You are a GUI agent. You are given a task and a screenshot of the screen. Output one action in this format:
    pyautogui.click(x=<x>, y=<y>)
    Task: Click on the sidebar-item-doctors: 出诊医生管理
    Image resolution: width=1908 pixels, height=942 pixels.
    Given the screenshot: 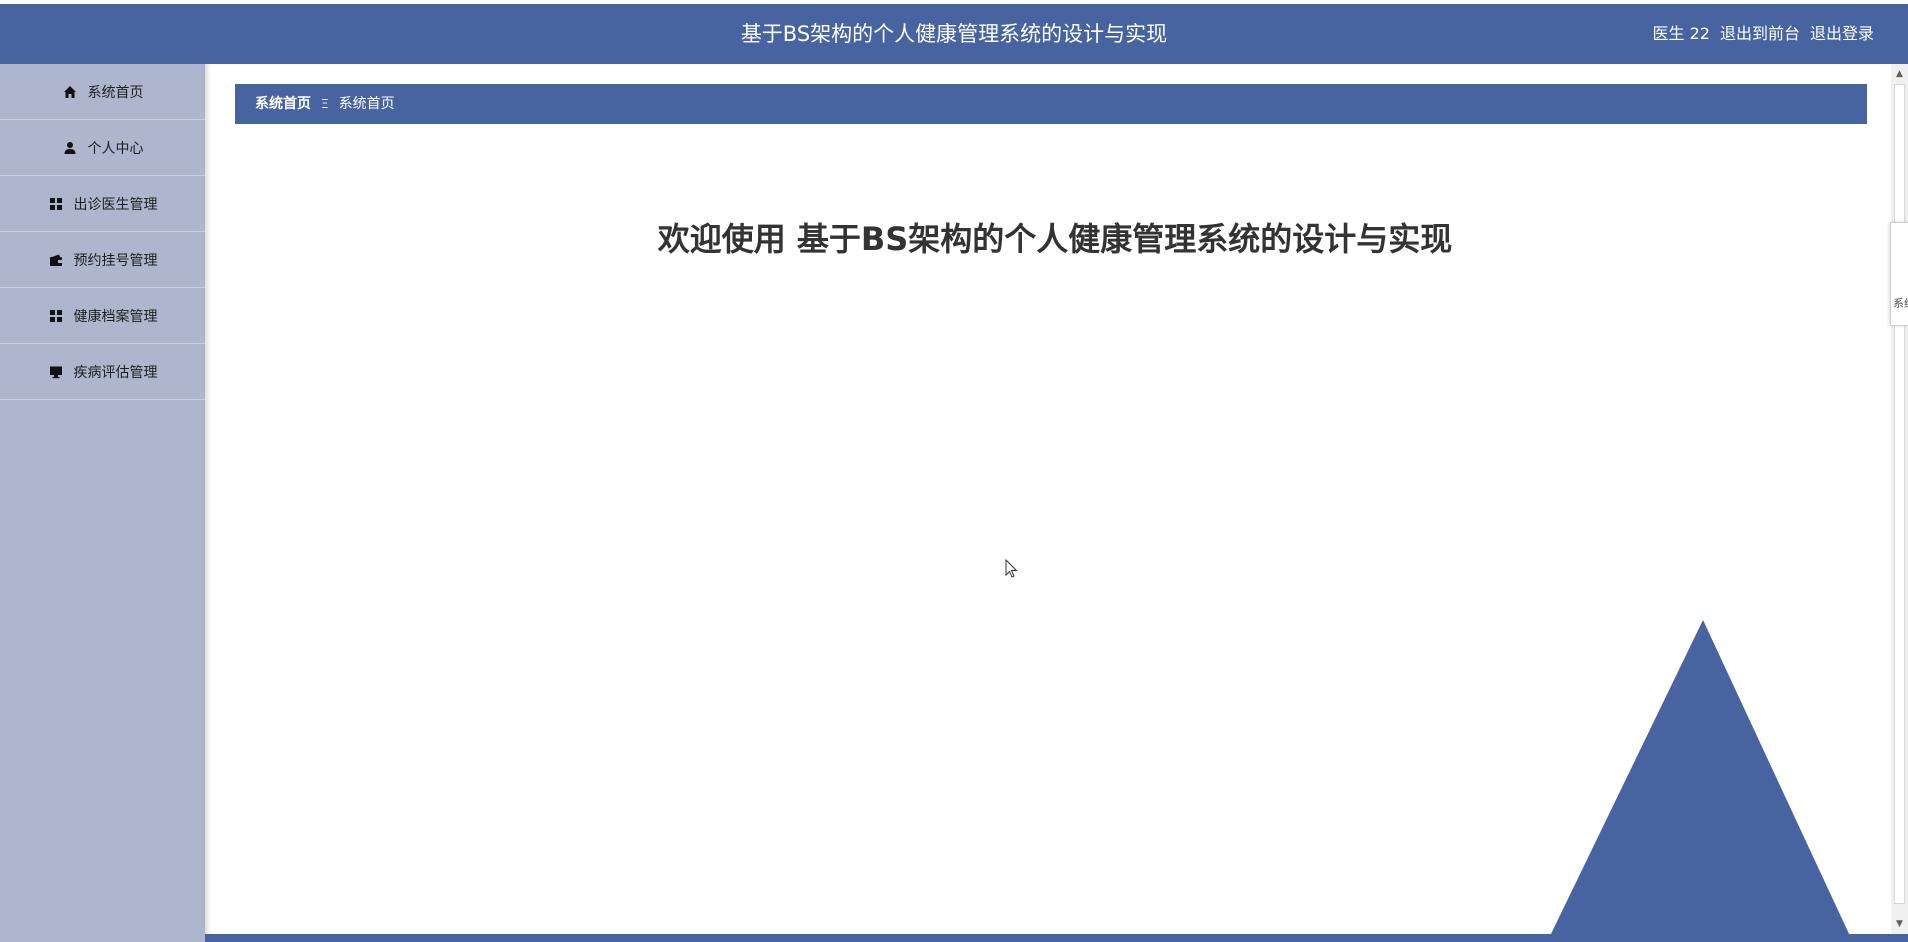 What is the action you would take?
    pyautogui.click(x=102, y=204)
    